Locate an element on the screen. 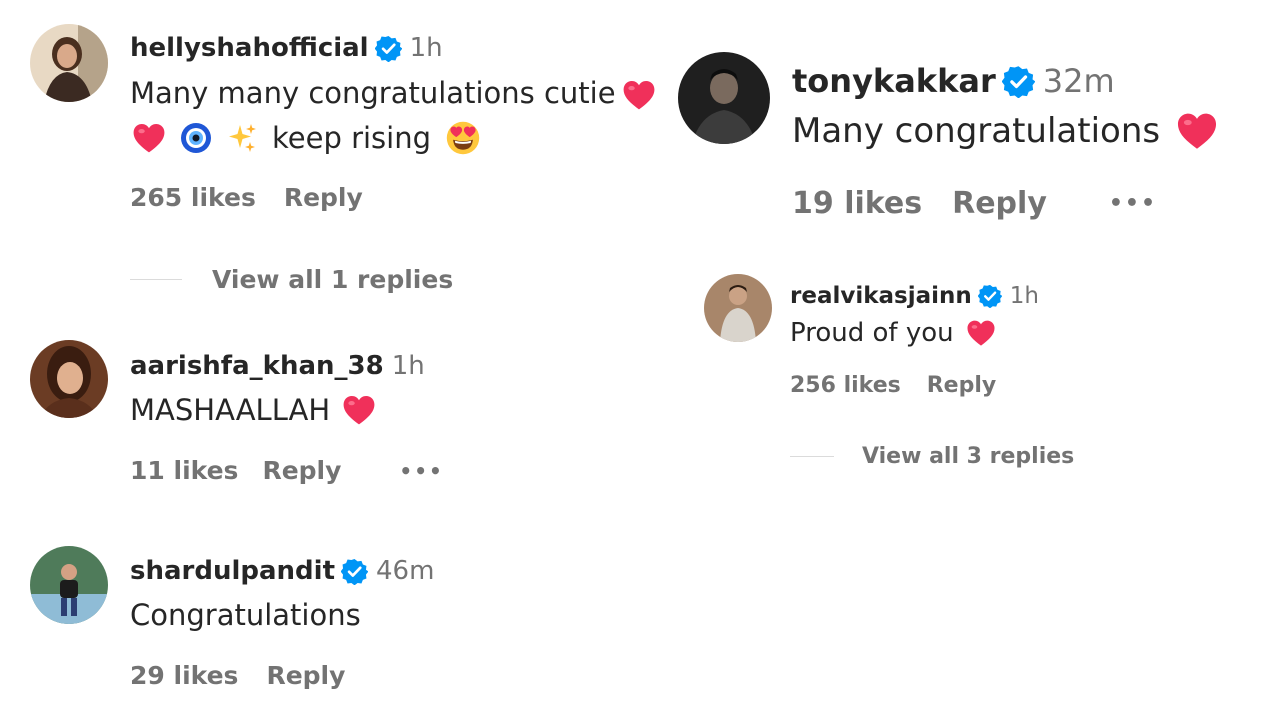  timestamp: 46m is located at coordinates (405, 571).